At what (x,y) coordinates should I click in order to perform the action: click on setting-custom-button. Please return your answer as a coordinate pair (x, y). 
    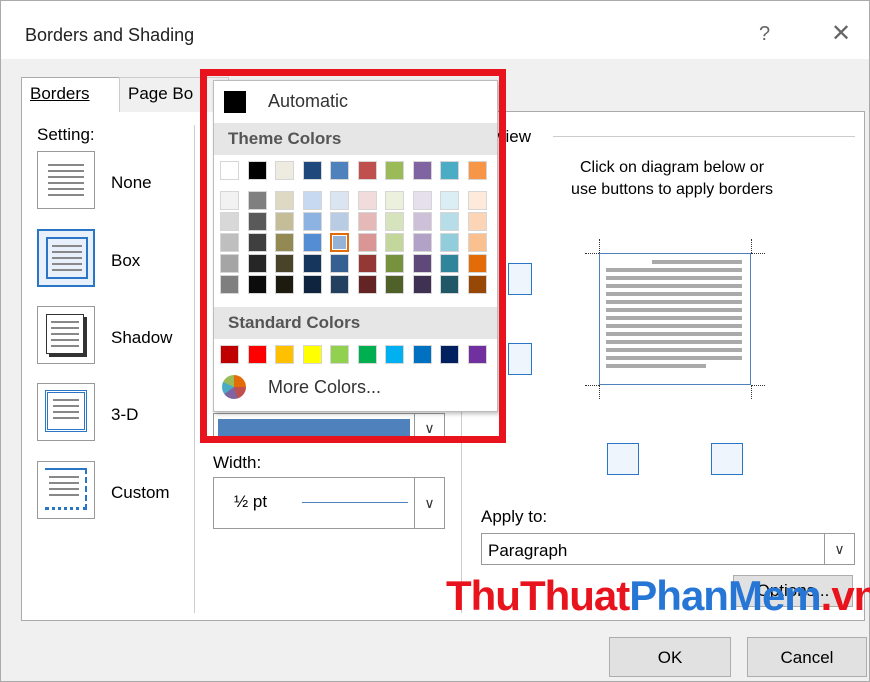
    Looking at the image, I should click on (66, 490).